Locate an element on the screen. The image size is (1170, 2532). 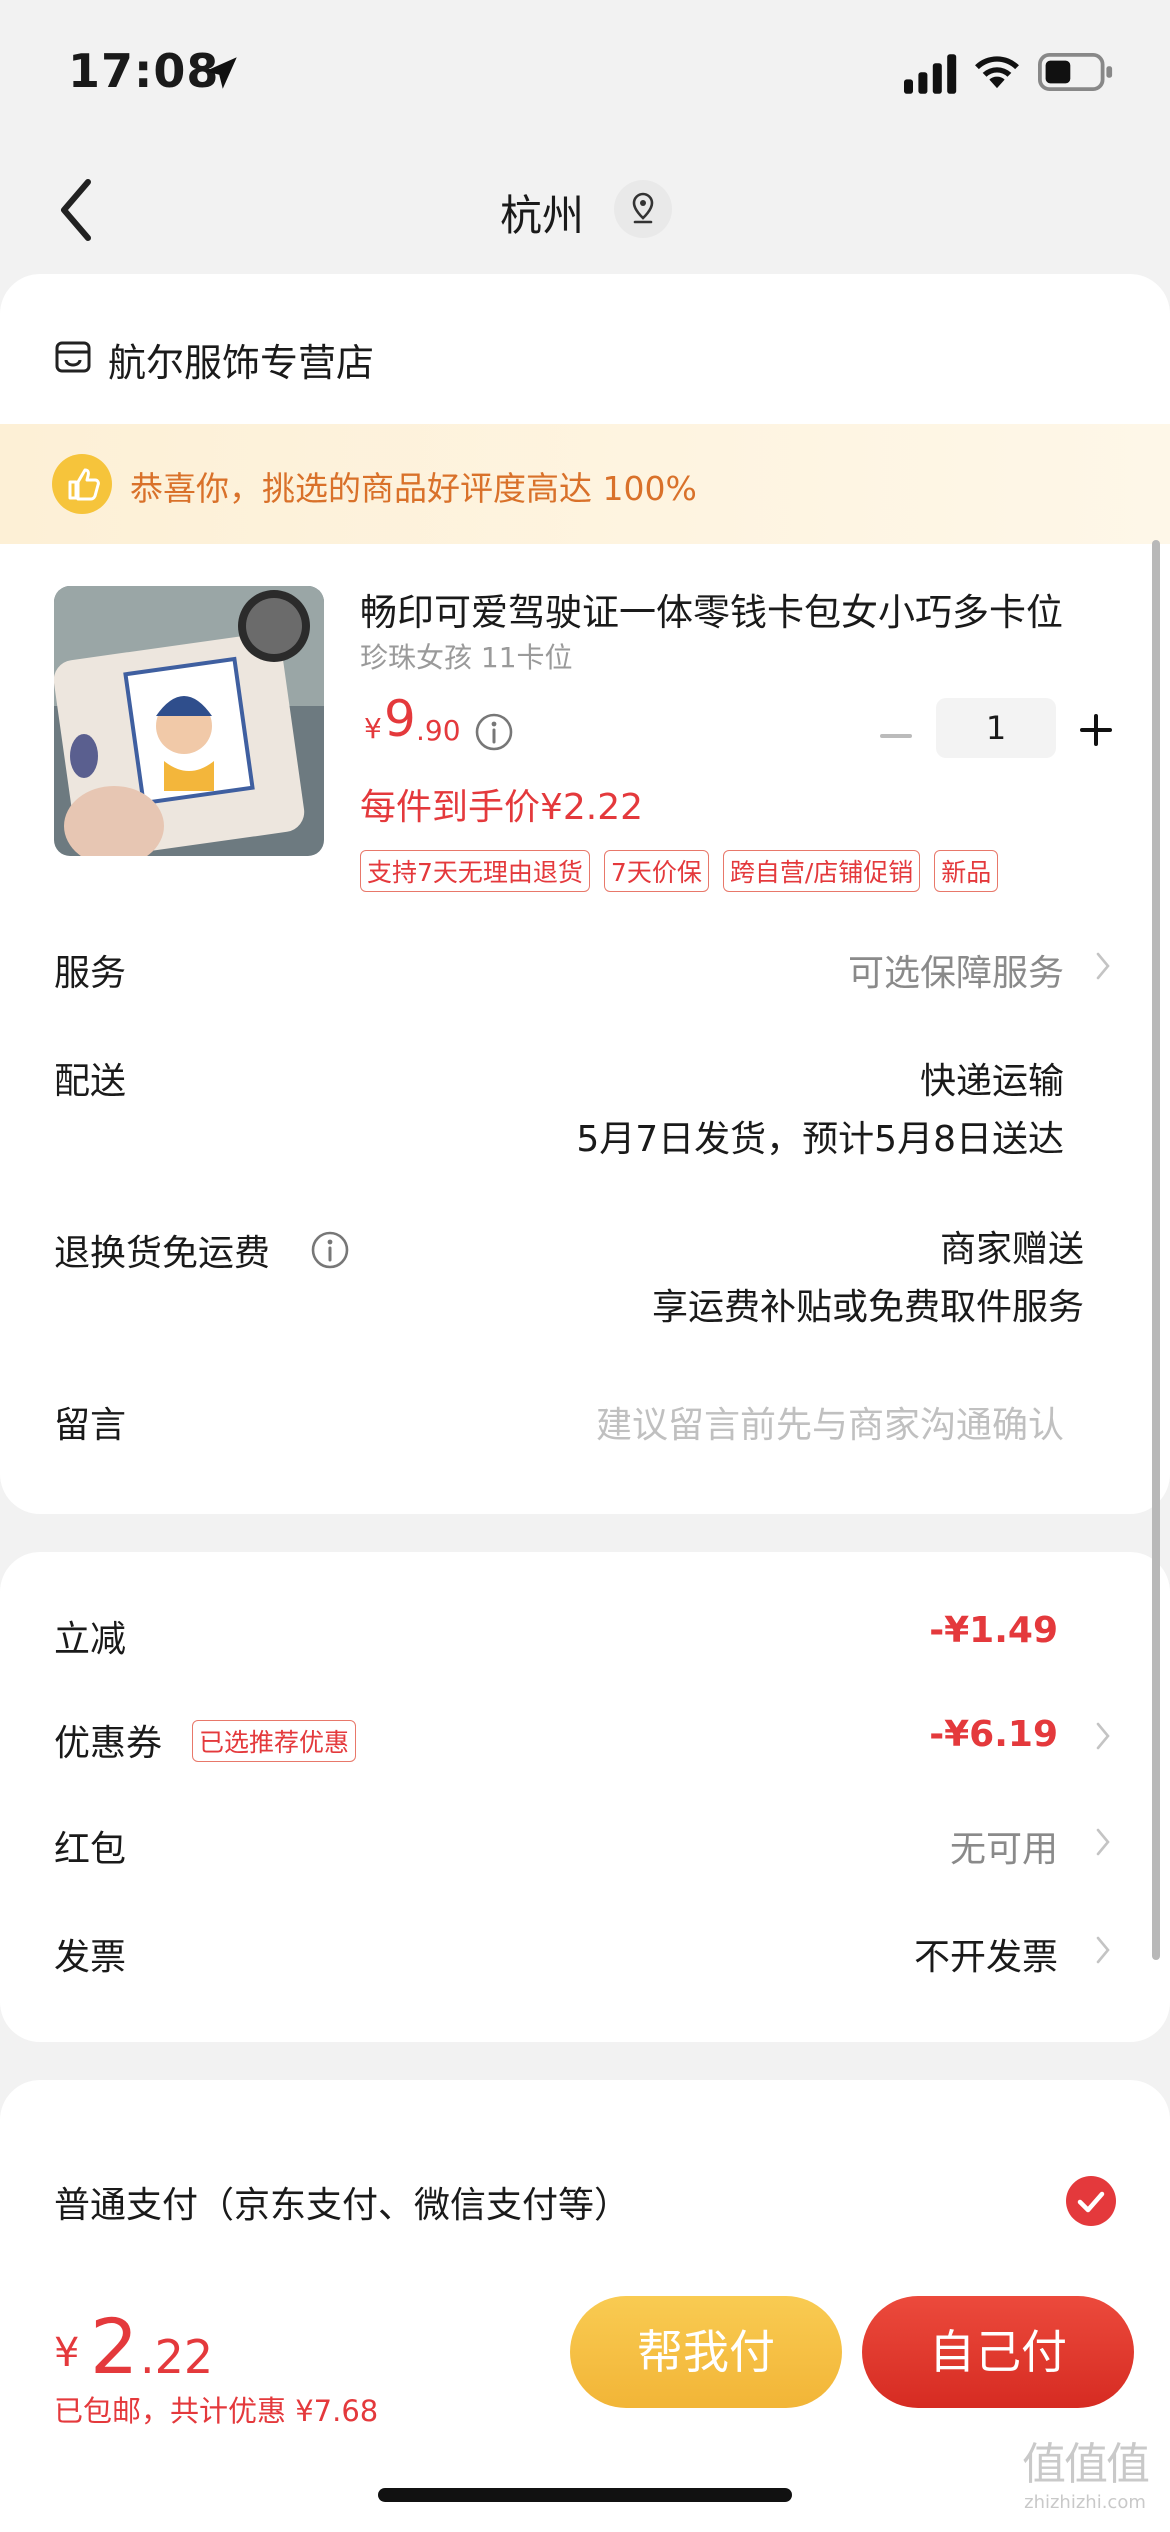
watermark: 值值值 zhizhizhi.com is located at coordinates (1085, 2470).